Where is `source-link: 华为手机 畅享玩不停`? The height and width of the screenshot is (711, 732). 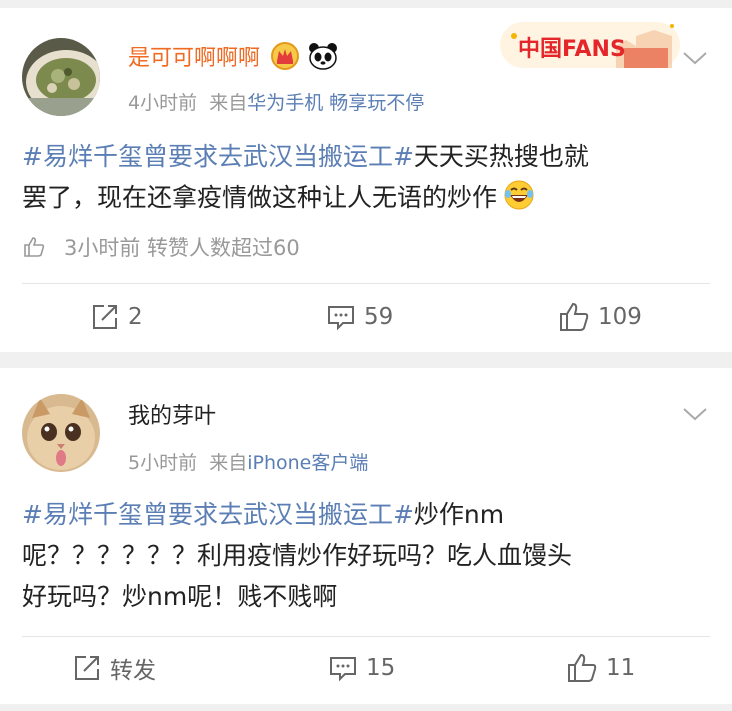 source-link: 华为手机 畅享玩不停 is located at coordinates (335, 103).